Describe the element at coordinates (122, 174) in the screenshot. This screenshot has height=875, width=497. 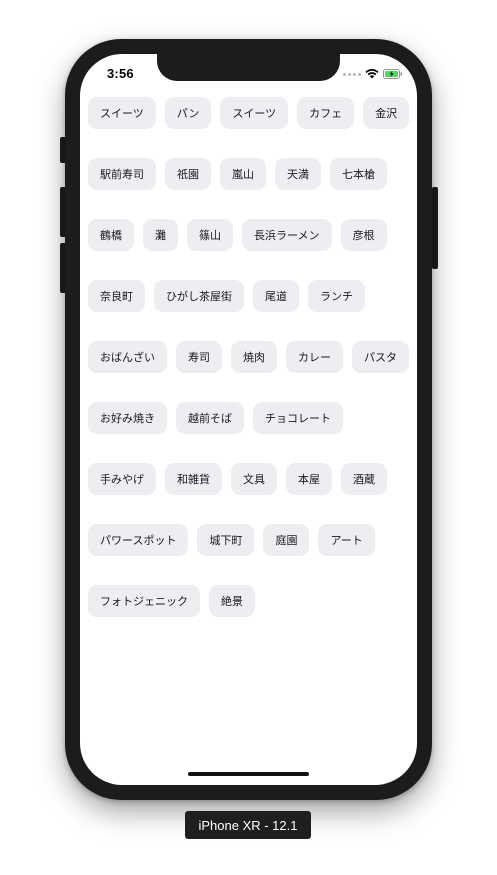
I see `tag-chip: 駅前寿司` at that location.